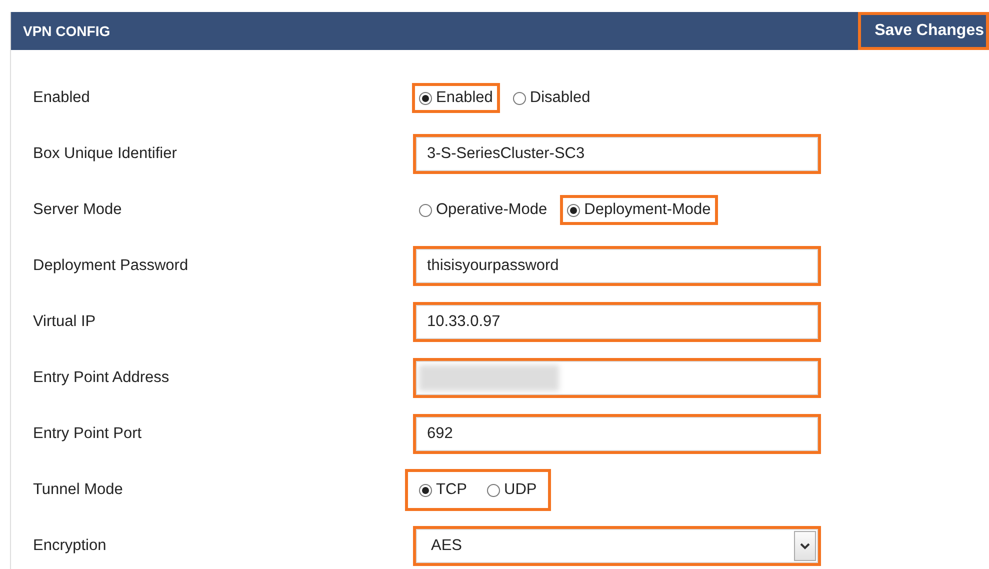  Describe the element at coordinates (639, 210) in the screenshot. I see `radio-option: Deployment-Mode` at that location.